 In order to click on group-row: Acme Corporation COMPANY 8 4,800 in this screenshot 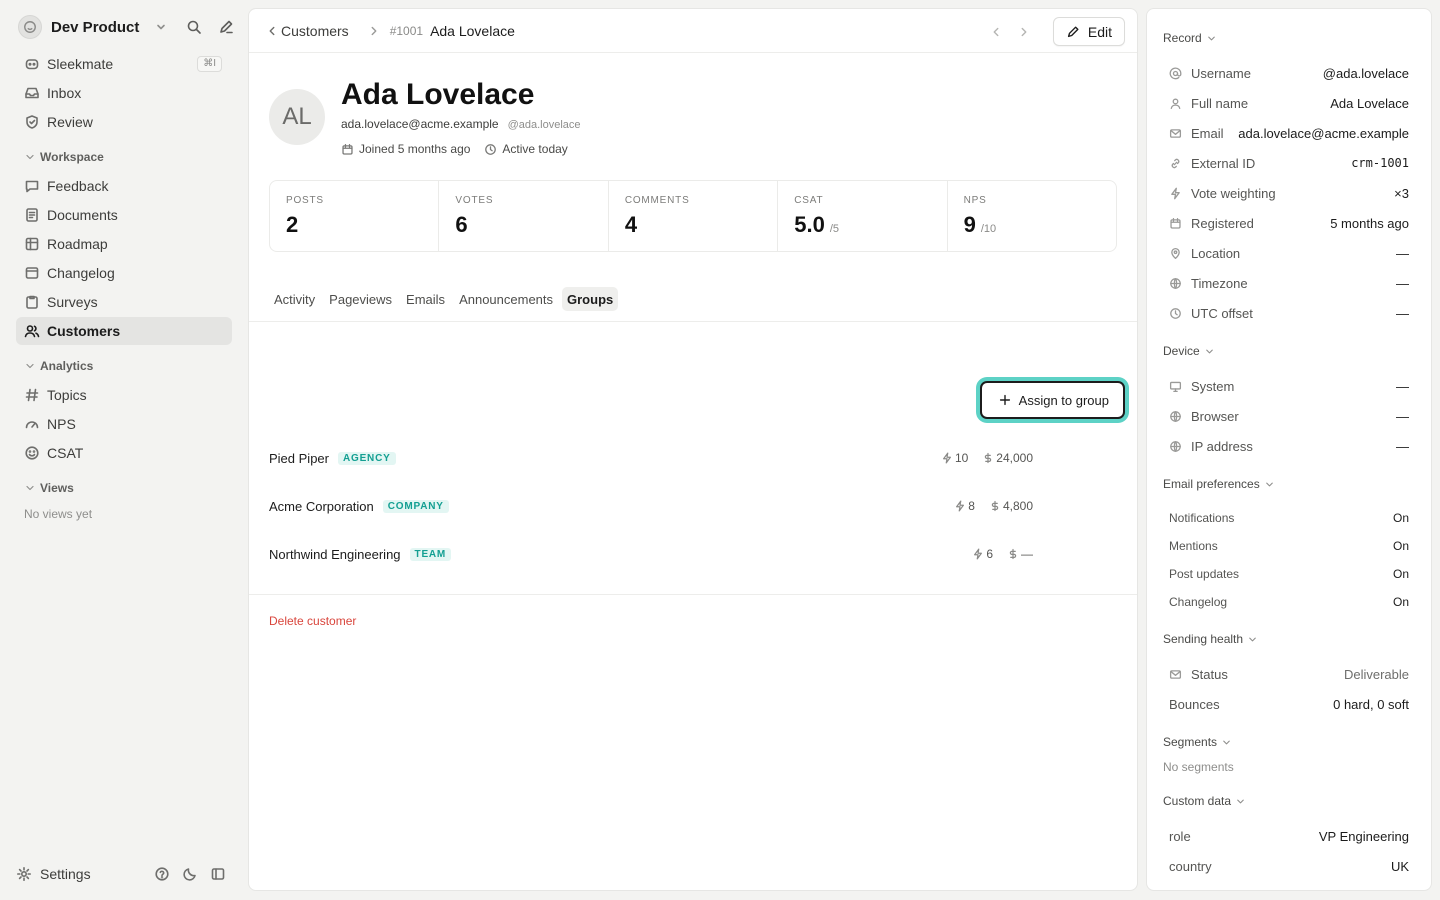, I will do `click(651, 506)`.